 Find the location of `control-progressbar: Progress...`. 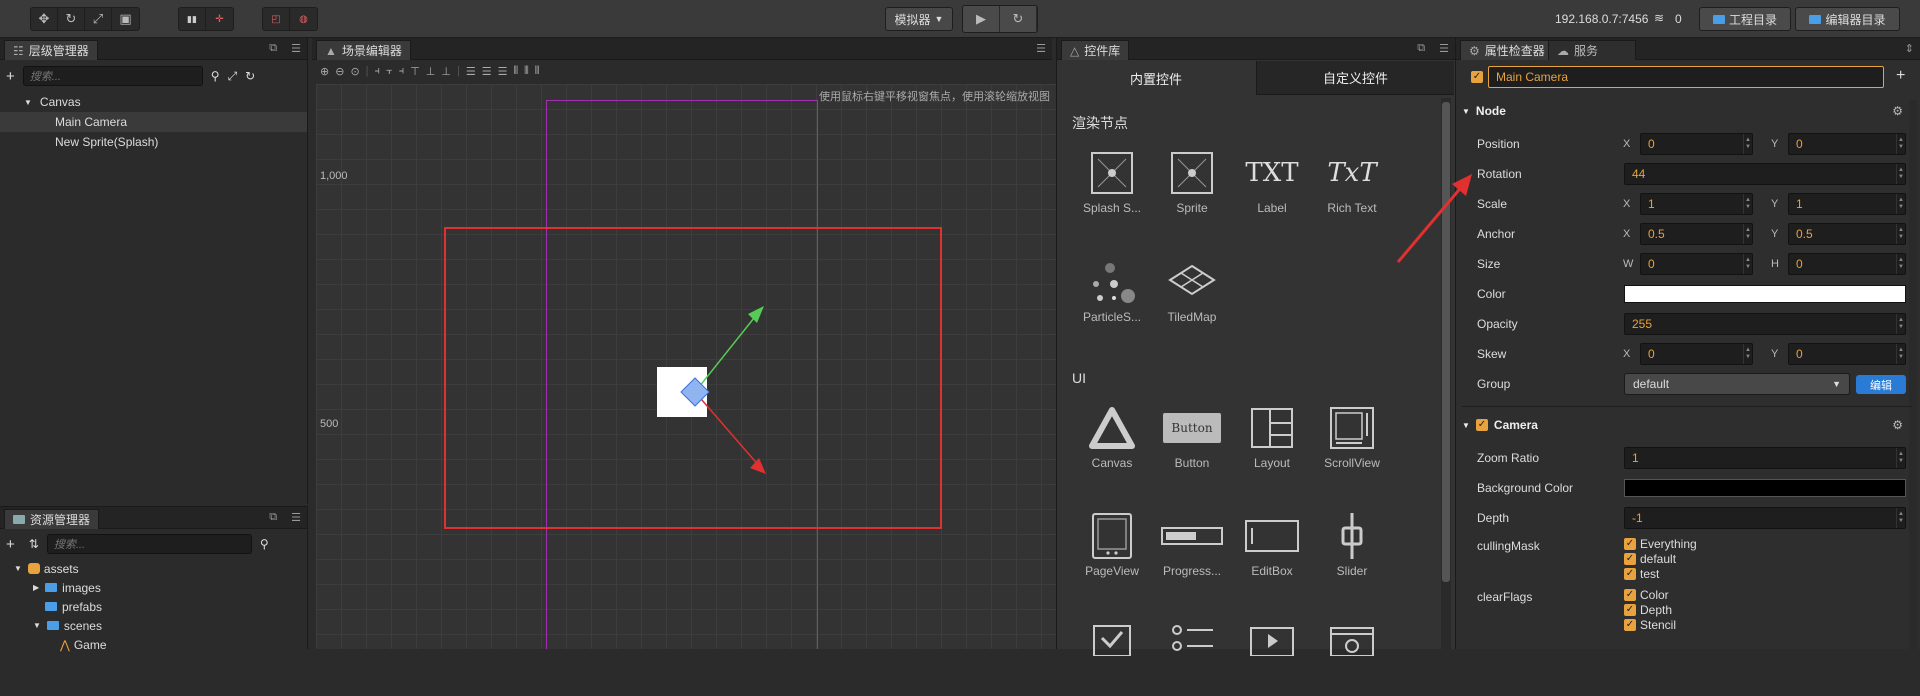

control-progressbar: Progress... is located at coordinates (1192, 548).